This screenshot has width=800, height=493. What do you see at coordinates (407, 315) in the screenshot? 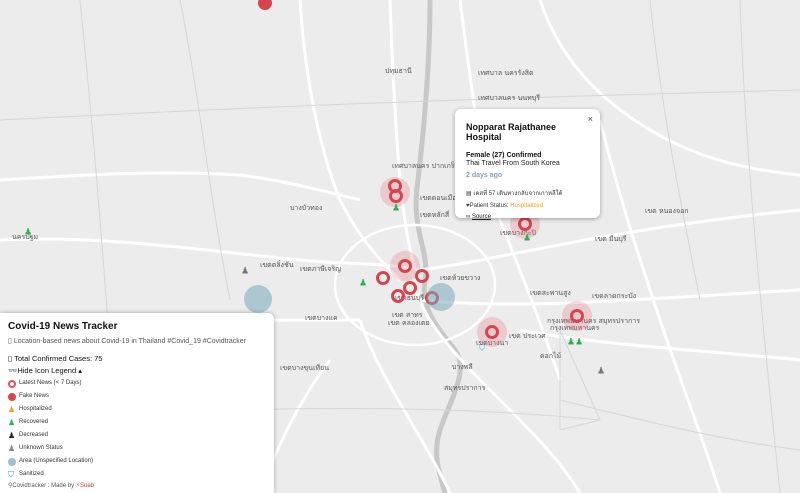
I see `place-label: เขต สาทร` at bounding box center [407, 315].